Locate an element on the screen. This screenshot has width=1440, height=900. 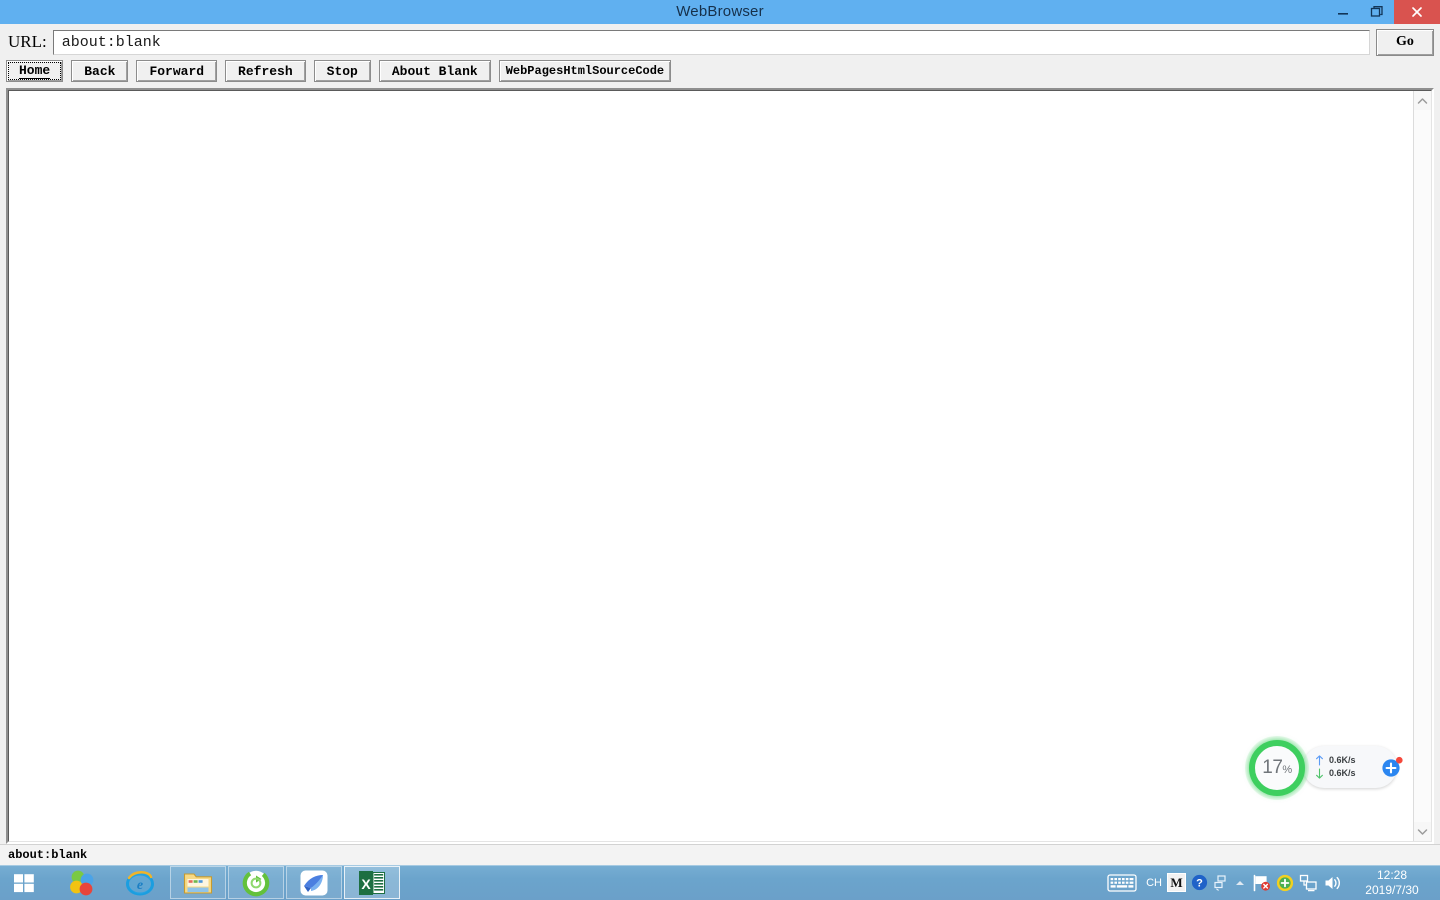
usage-percent: 17% is located at coordinates (1277, 768).